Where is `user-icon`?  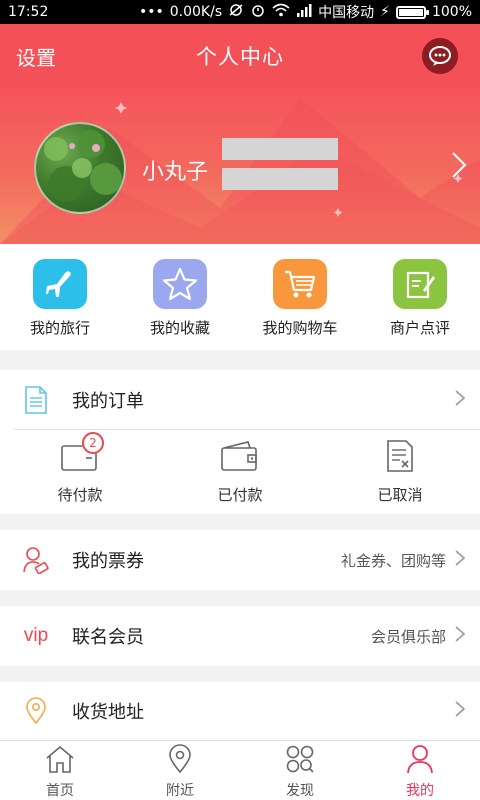
user-icon is located at coordinates (420, 761).